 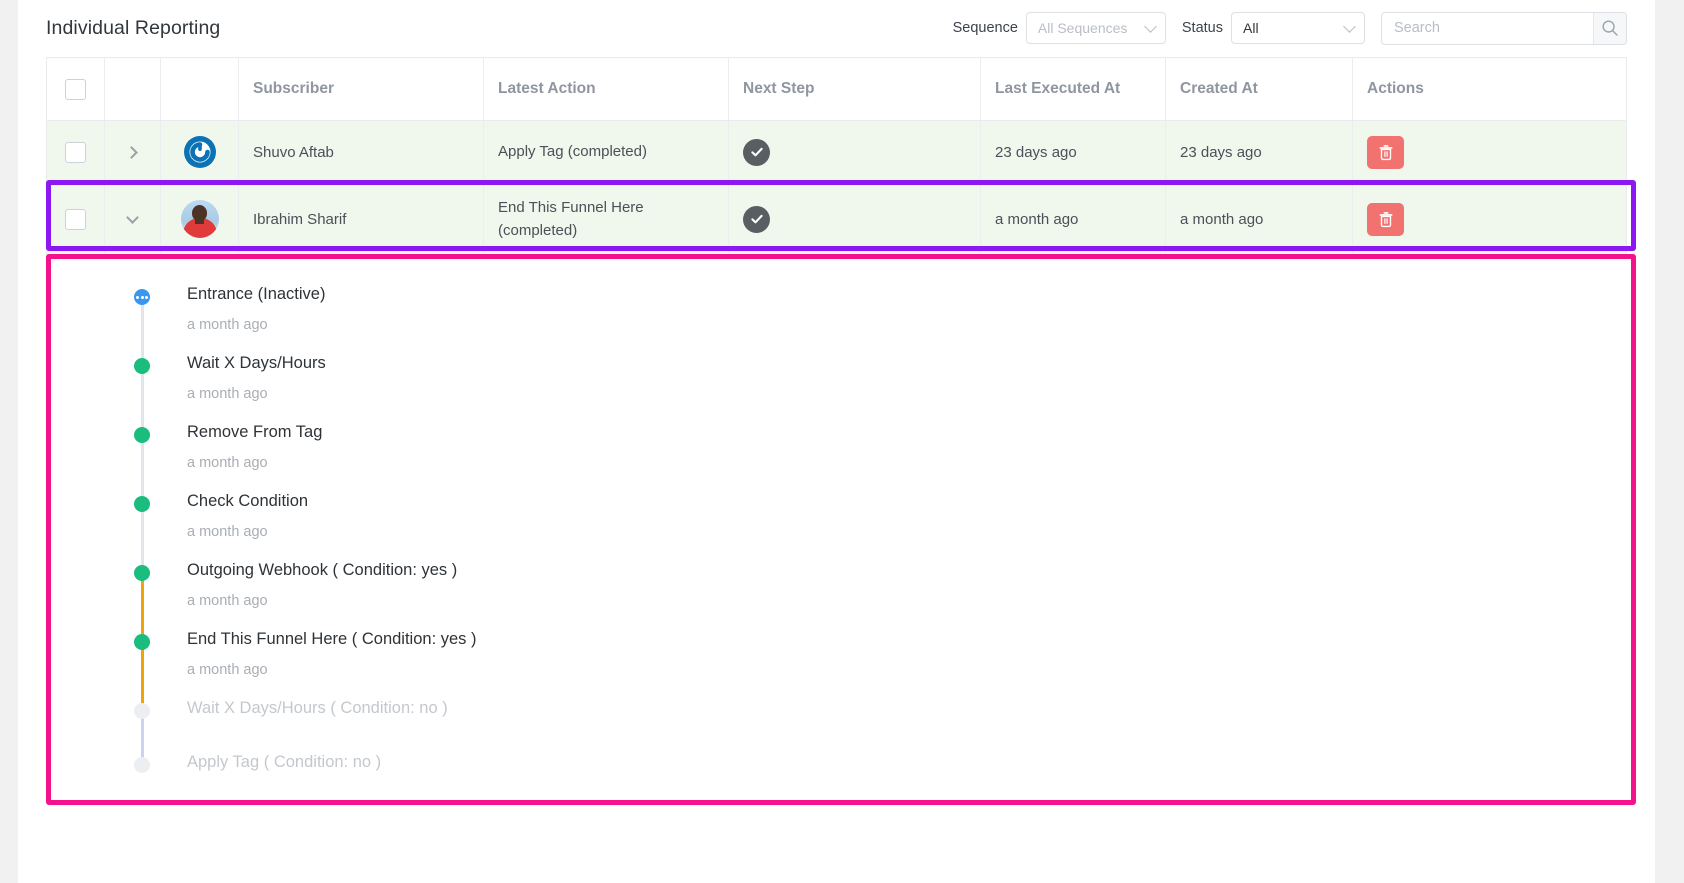 I want to click on column-header-created-at: Created At, so click(x=1259, y=89).